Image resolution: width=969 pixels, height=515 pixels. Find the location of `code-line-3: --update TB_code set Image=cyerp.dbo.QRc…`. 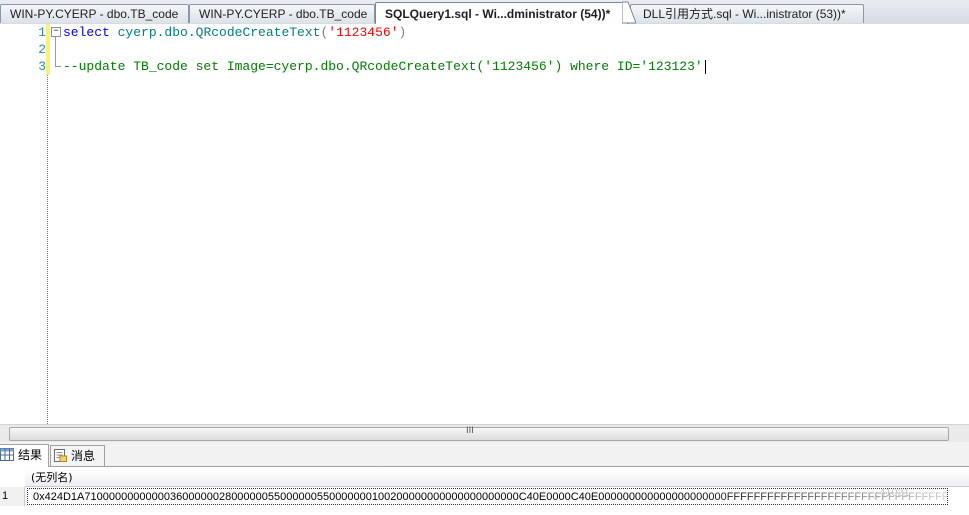

code-line-3: --update TB_code set Image=cyerp.dbo.QRc… is located at coordinates (384, 66).